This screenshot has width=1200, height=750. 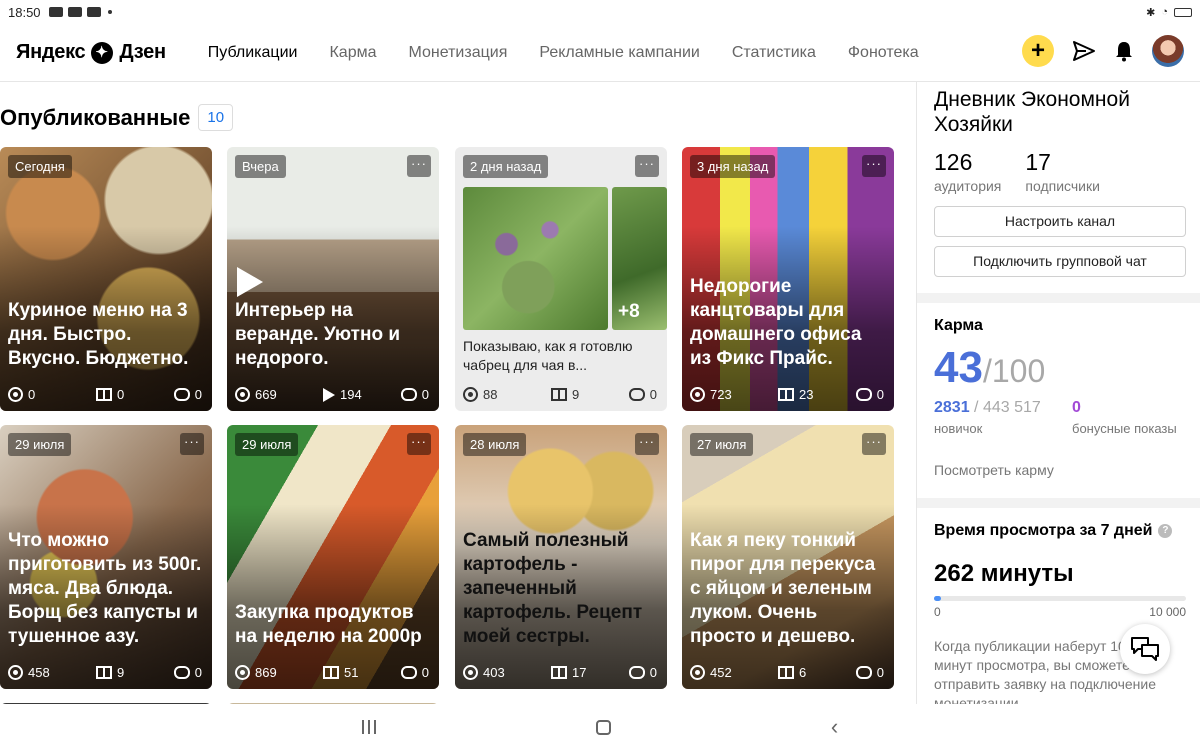 What do you see at coordinates (968, 186) in the screenshot?
I see `audience-label: аудитория` at bounding box center [968, 186].